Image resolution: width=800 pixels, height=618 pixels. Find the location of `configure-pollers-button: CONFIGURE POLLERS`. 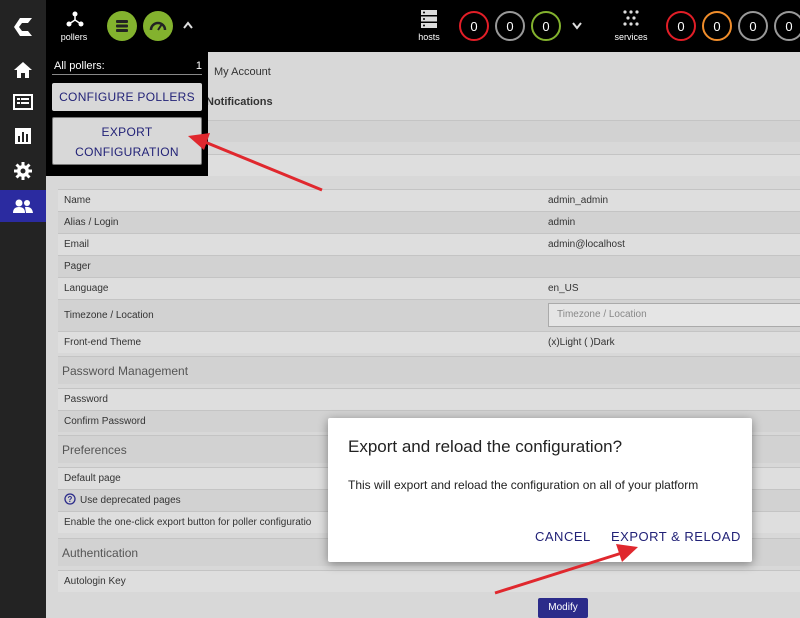

configure-pollers-button: CONFIGURE POLLERS is located at coordinates (127, 97).